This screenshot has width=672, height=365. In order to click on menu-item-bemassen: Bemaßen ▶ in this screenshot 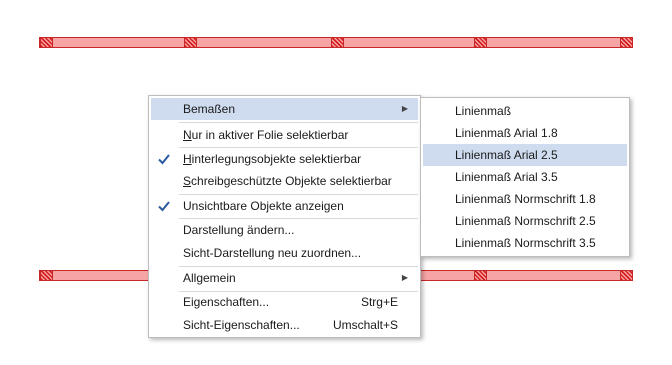, I will do `click(284, 109)`.